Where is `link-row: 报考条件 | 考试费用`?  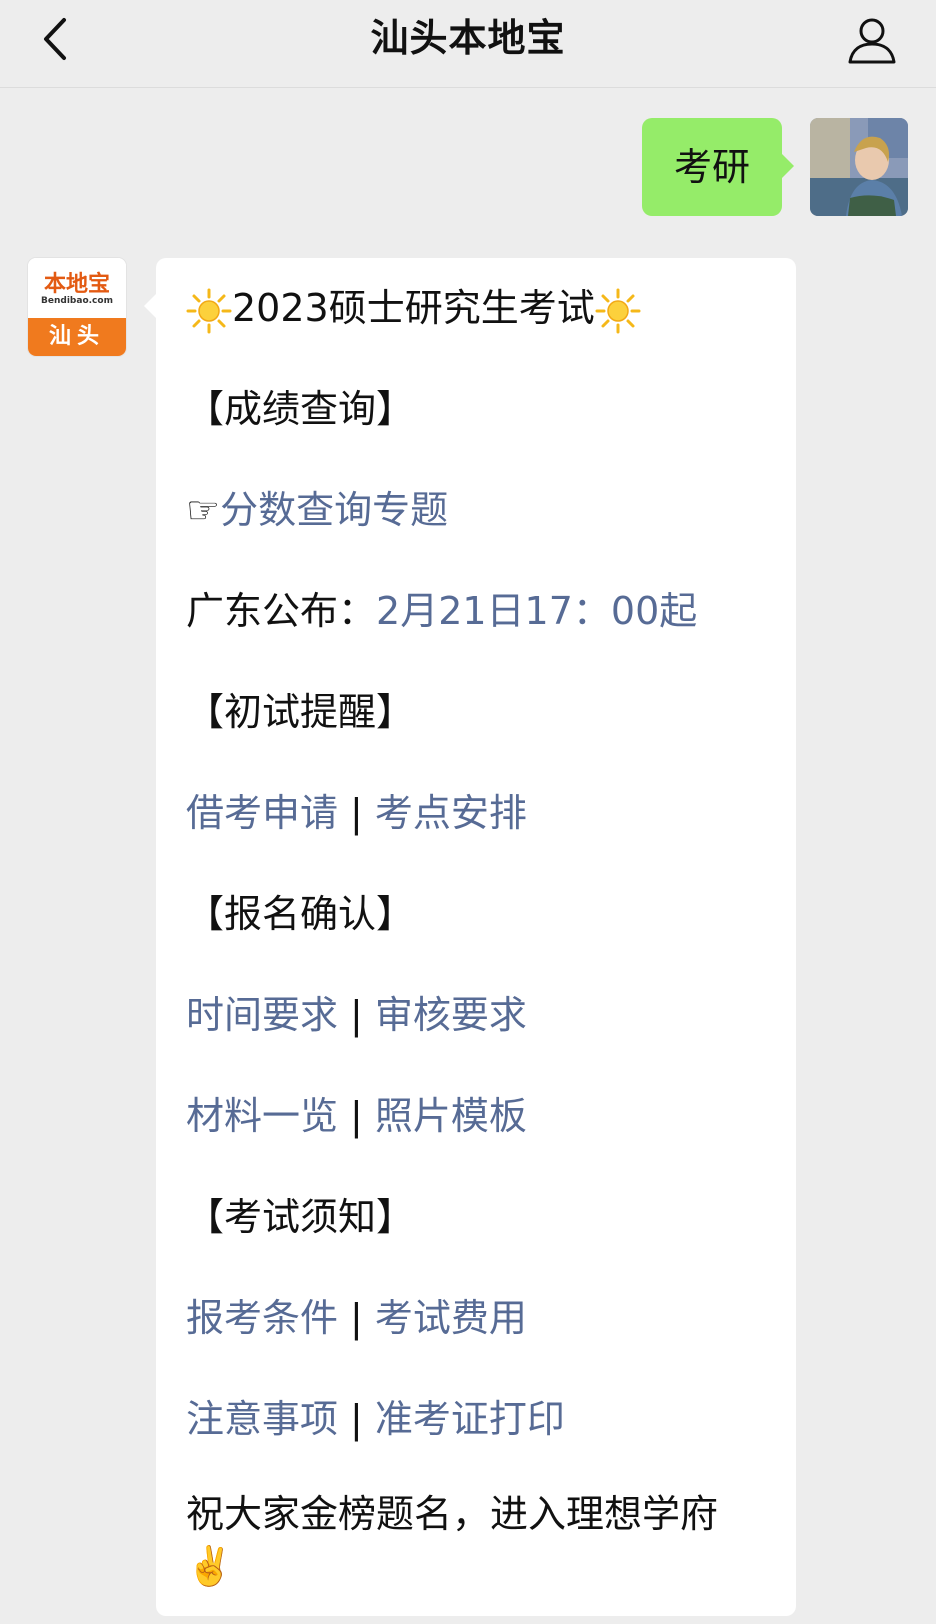
link-row: 报考条件 | 考试费用 is located at coordinates (476, 1336).